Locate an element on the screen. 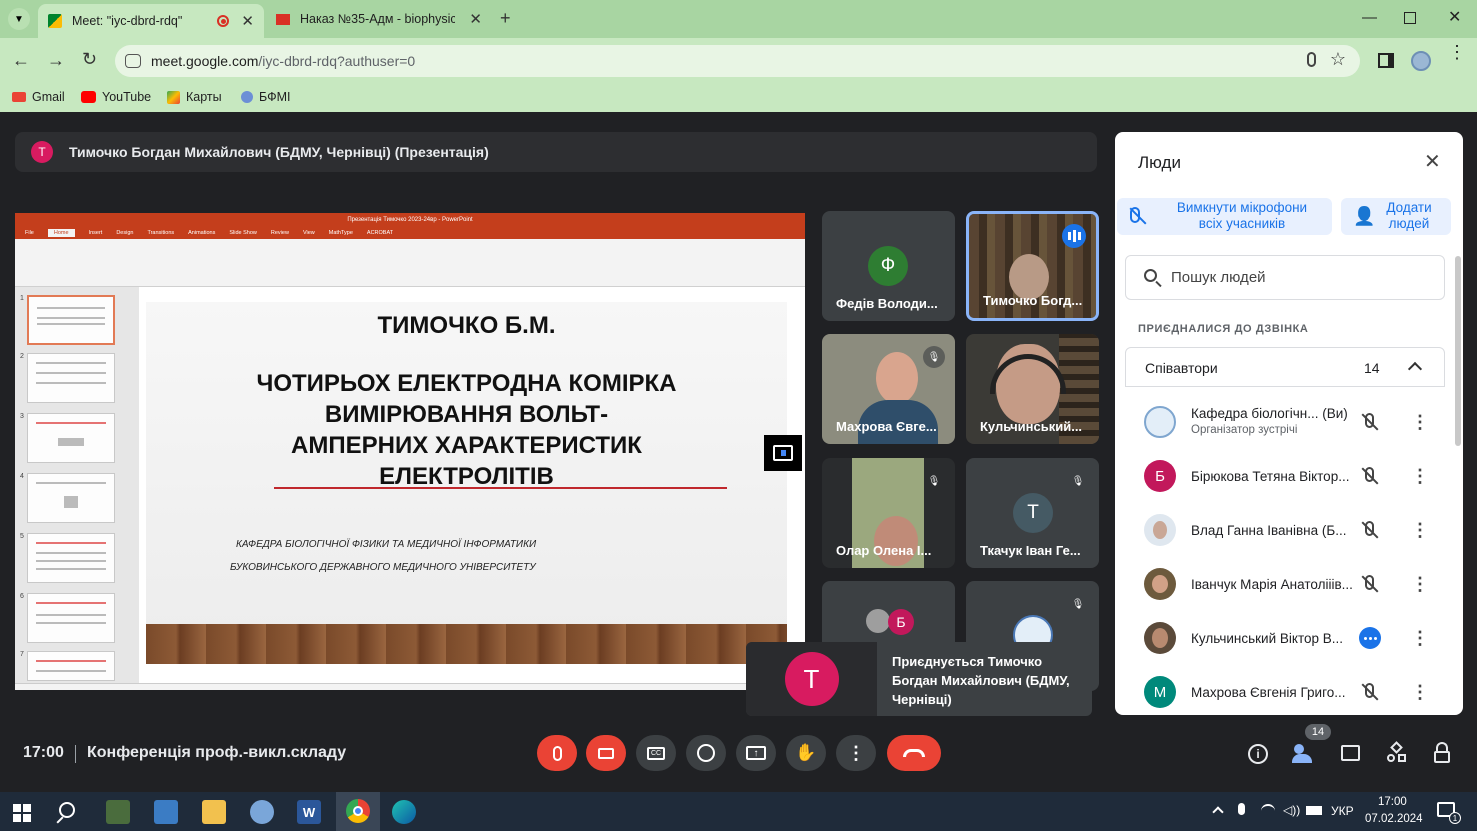 Image resolution: width=1477 pixels, height=831 pixels. leave-call-button is located at coordinates (914, 753).